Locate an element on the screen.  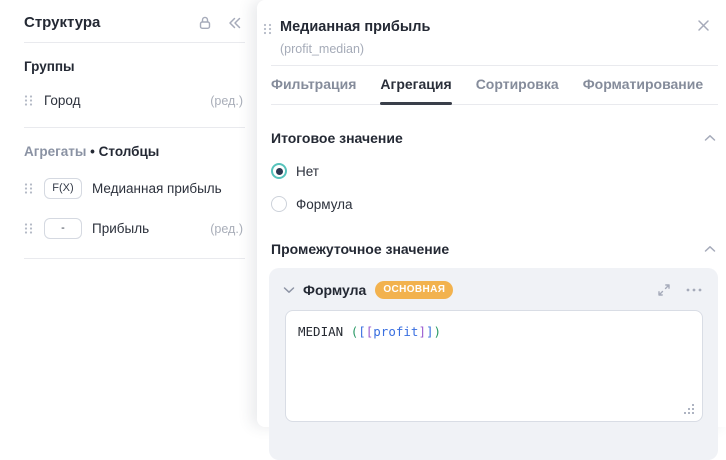
section-title: Промежуточное значение is located at coordinates (360, 249).